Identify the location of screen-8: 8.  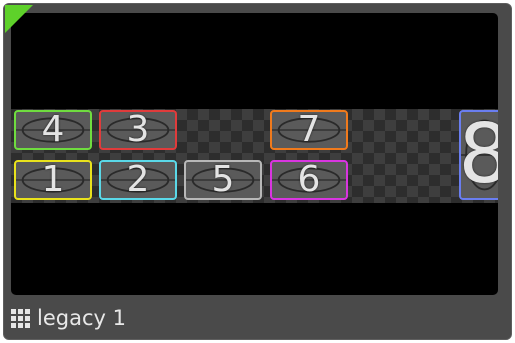
(478, 155).